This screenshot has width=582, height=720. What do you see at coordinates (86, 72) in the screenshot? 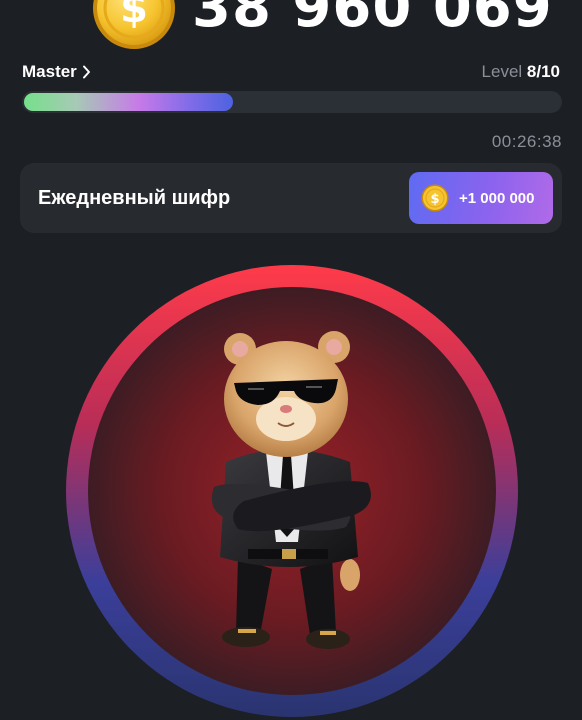
I see `chevron-right-icon` at bounding box center [86, 72].